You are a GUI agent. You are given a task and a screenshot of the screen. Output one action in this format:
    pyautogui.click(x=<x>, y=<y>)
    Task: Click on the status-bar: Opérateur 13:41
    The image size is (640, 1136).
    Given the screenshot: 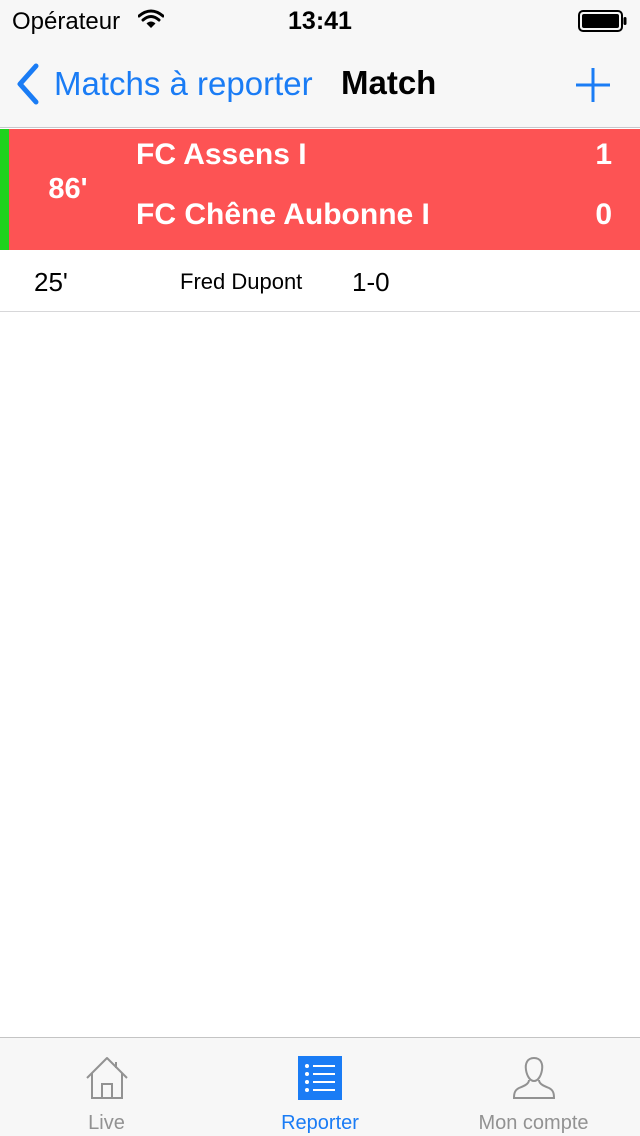 What is the action you would take?
    pyautogui.click(x=320, y=20)
    